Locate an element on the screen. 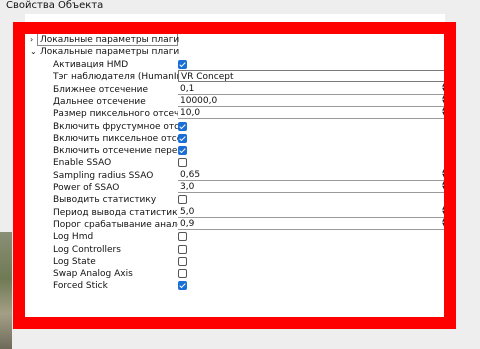  property-row: Период вывода статистики 5,0 ▲ ▼ is located at coordinates (234, 212).